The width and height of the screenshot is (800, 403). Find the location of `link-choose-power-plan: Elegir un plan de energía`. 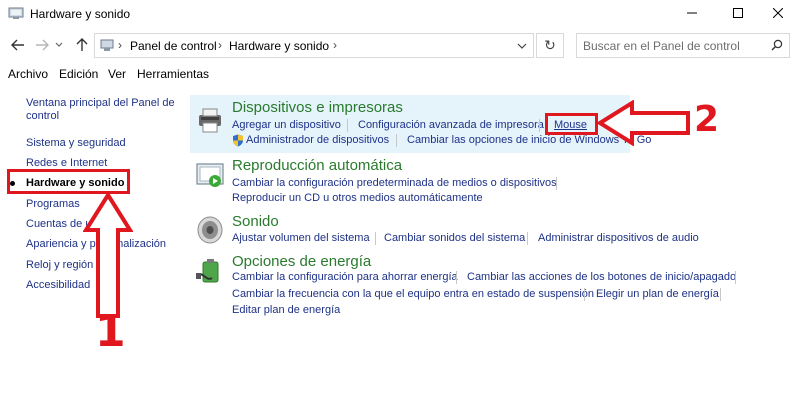

link-choose-power-plan: Elegir un plan de energía is located at coordinates (657, 294).